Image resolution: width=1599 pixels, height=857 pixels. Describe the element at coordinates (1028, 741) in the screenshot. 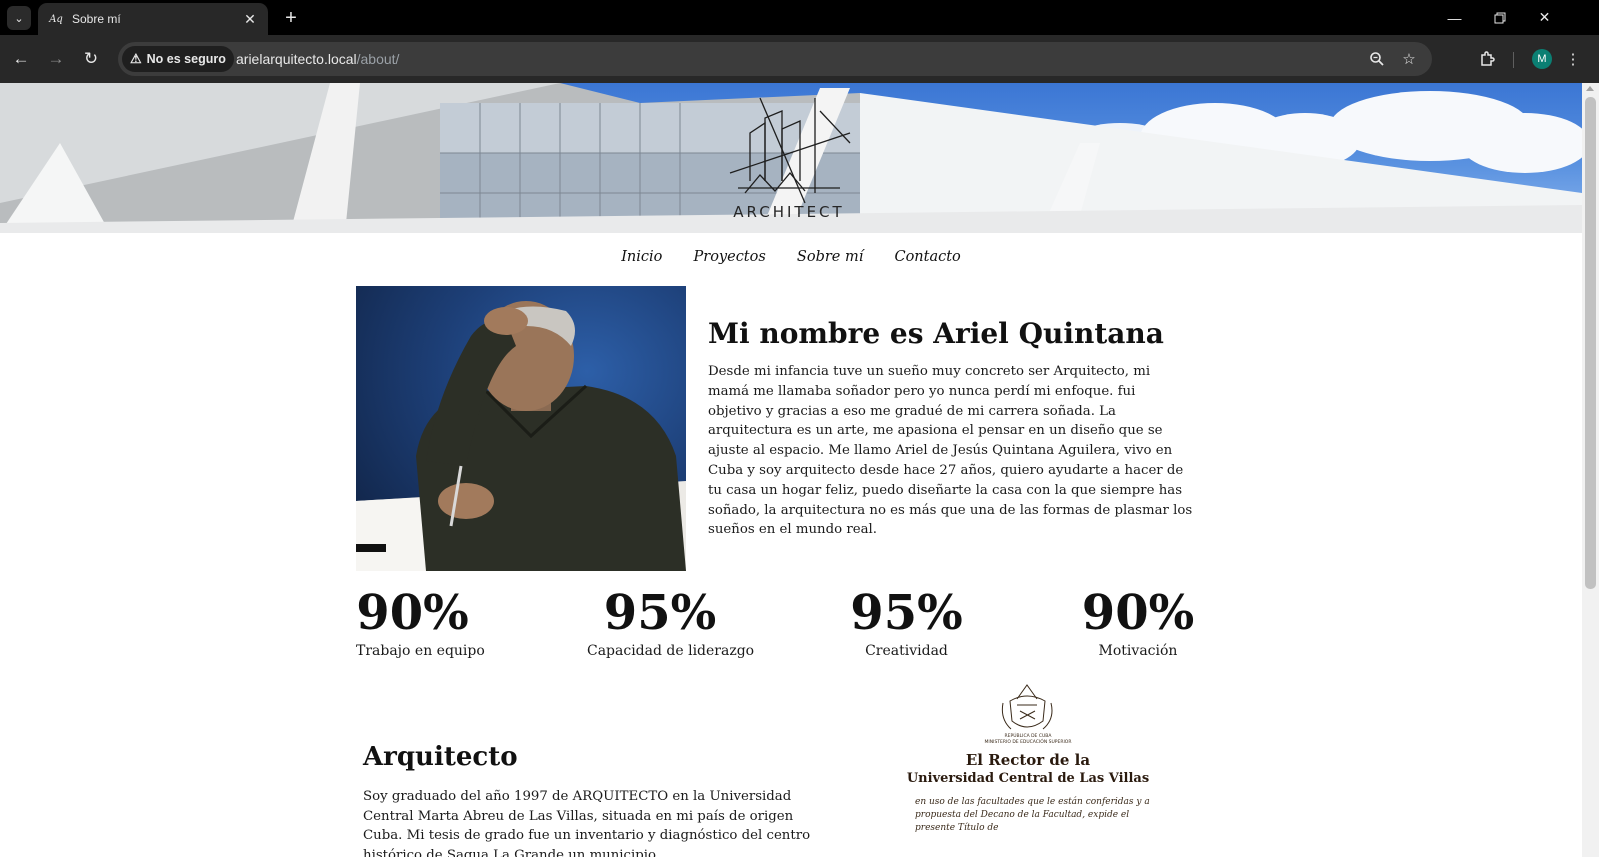

I see `diploma-ministry: MINISTERIO DE EDUCACIÓN SUPERIOR` at that location.